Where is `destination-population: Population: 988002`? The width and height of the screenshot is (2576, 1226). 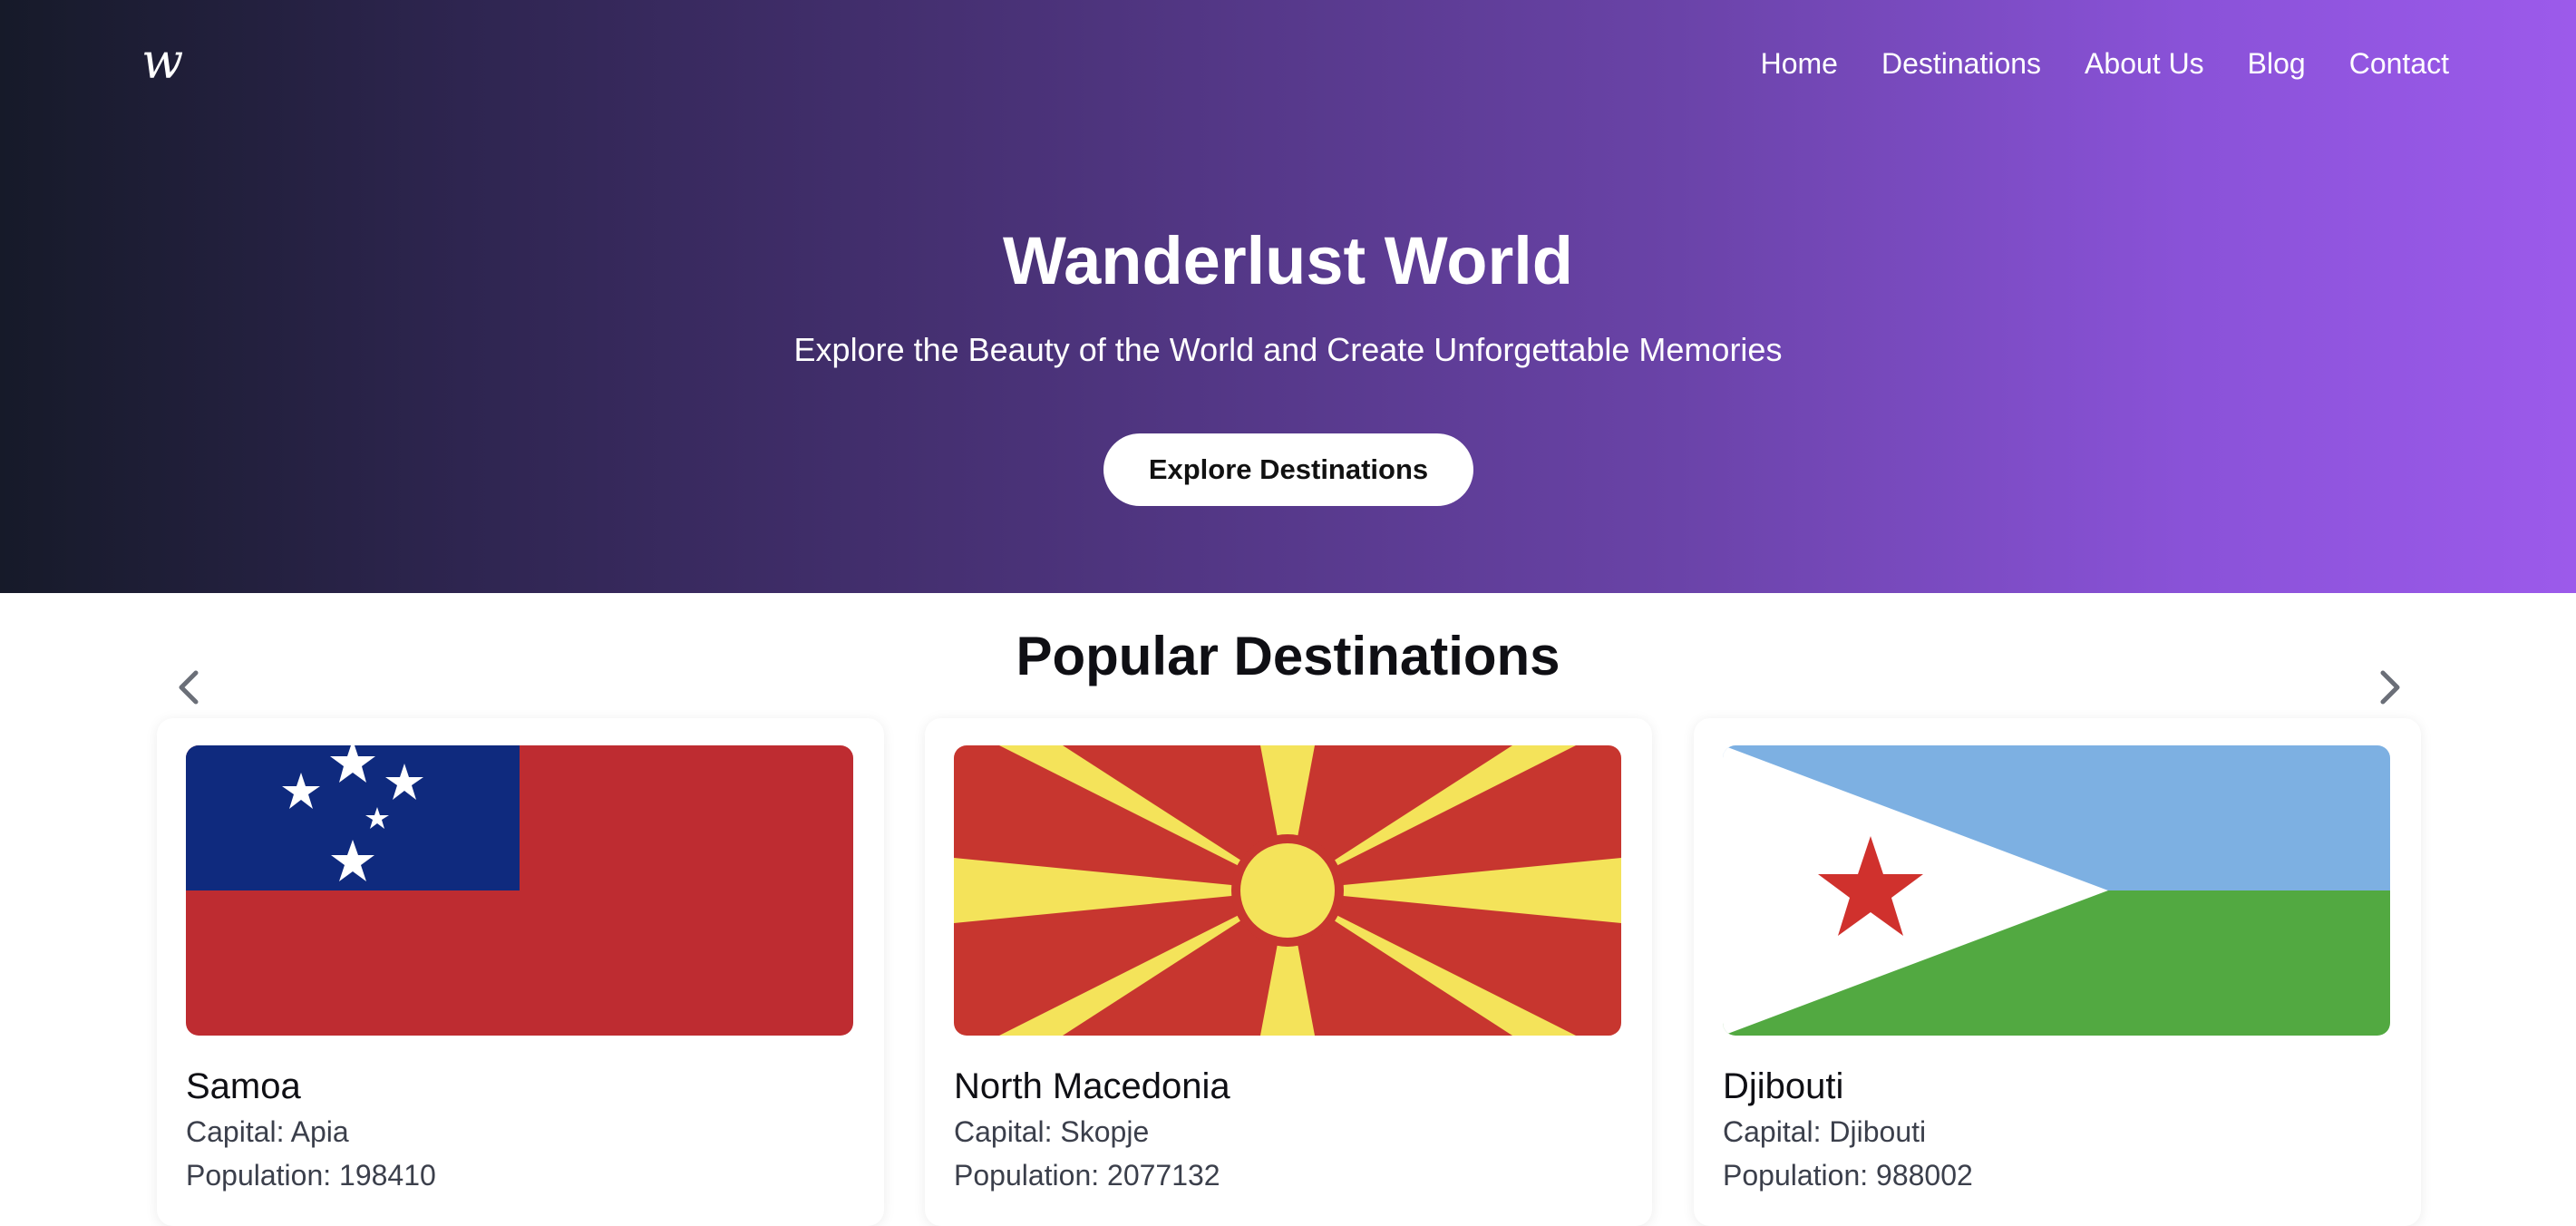
destination-population: Population: 988002 is located at coordinates (1848, 1176).